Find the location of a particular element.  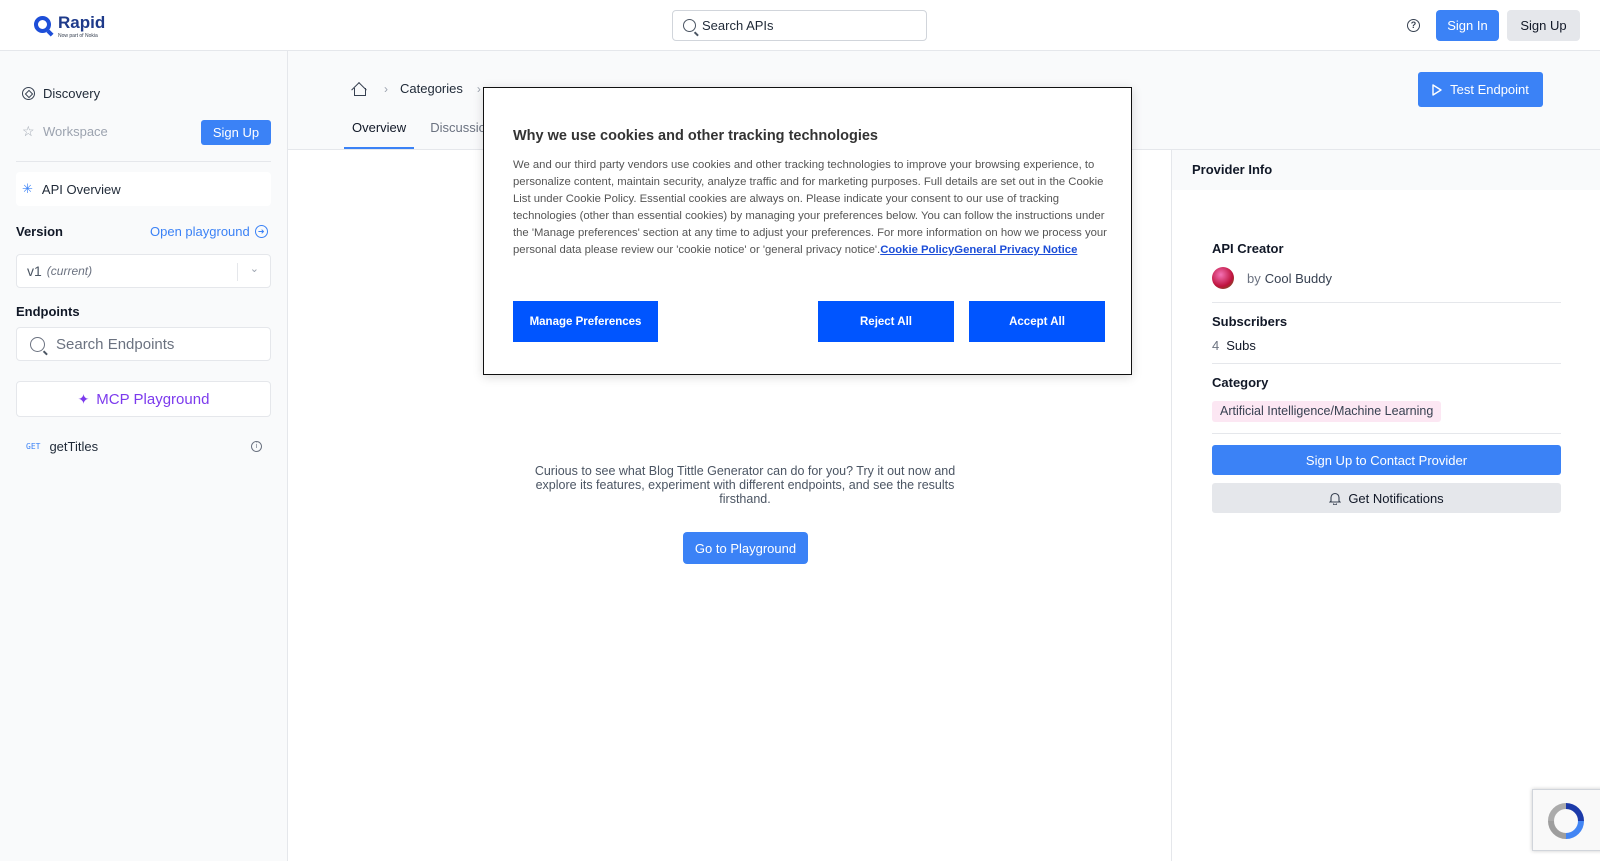

go-to-playground-button: Go to Playground is located at coordinates (745, 548).